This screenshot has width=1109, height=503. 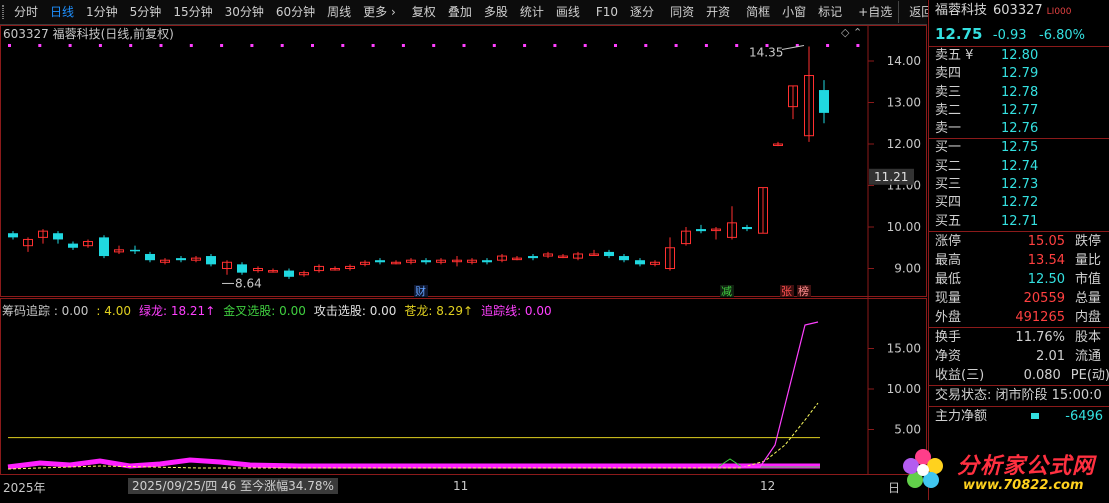 I want to click on stat-value: 20559, so click(x=1044, y=298).